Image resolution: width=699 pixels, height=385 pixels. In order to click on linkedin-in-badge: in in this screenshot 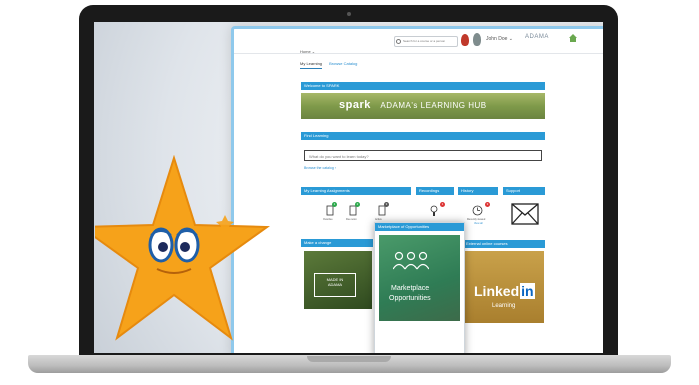, I will do `click(527, 291)`.